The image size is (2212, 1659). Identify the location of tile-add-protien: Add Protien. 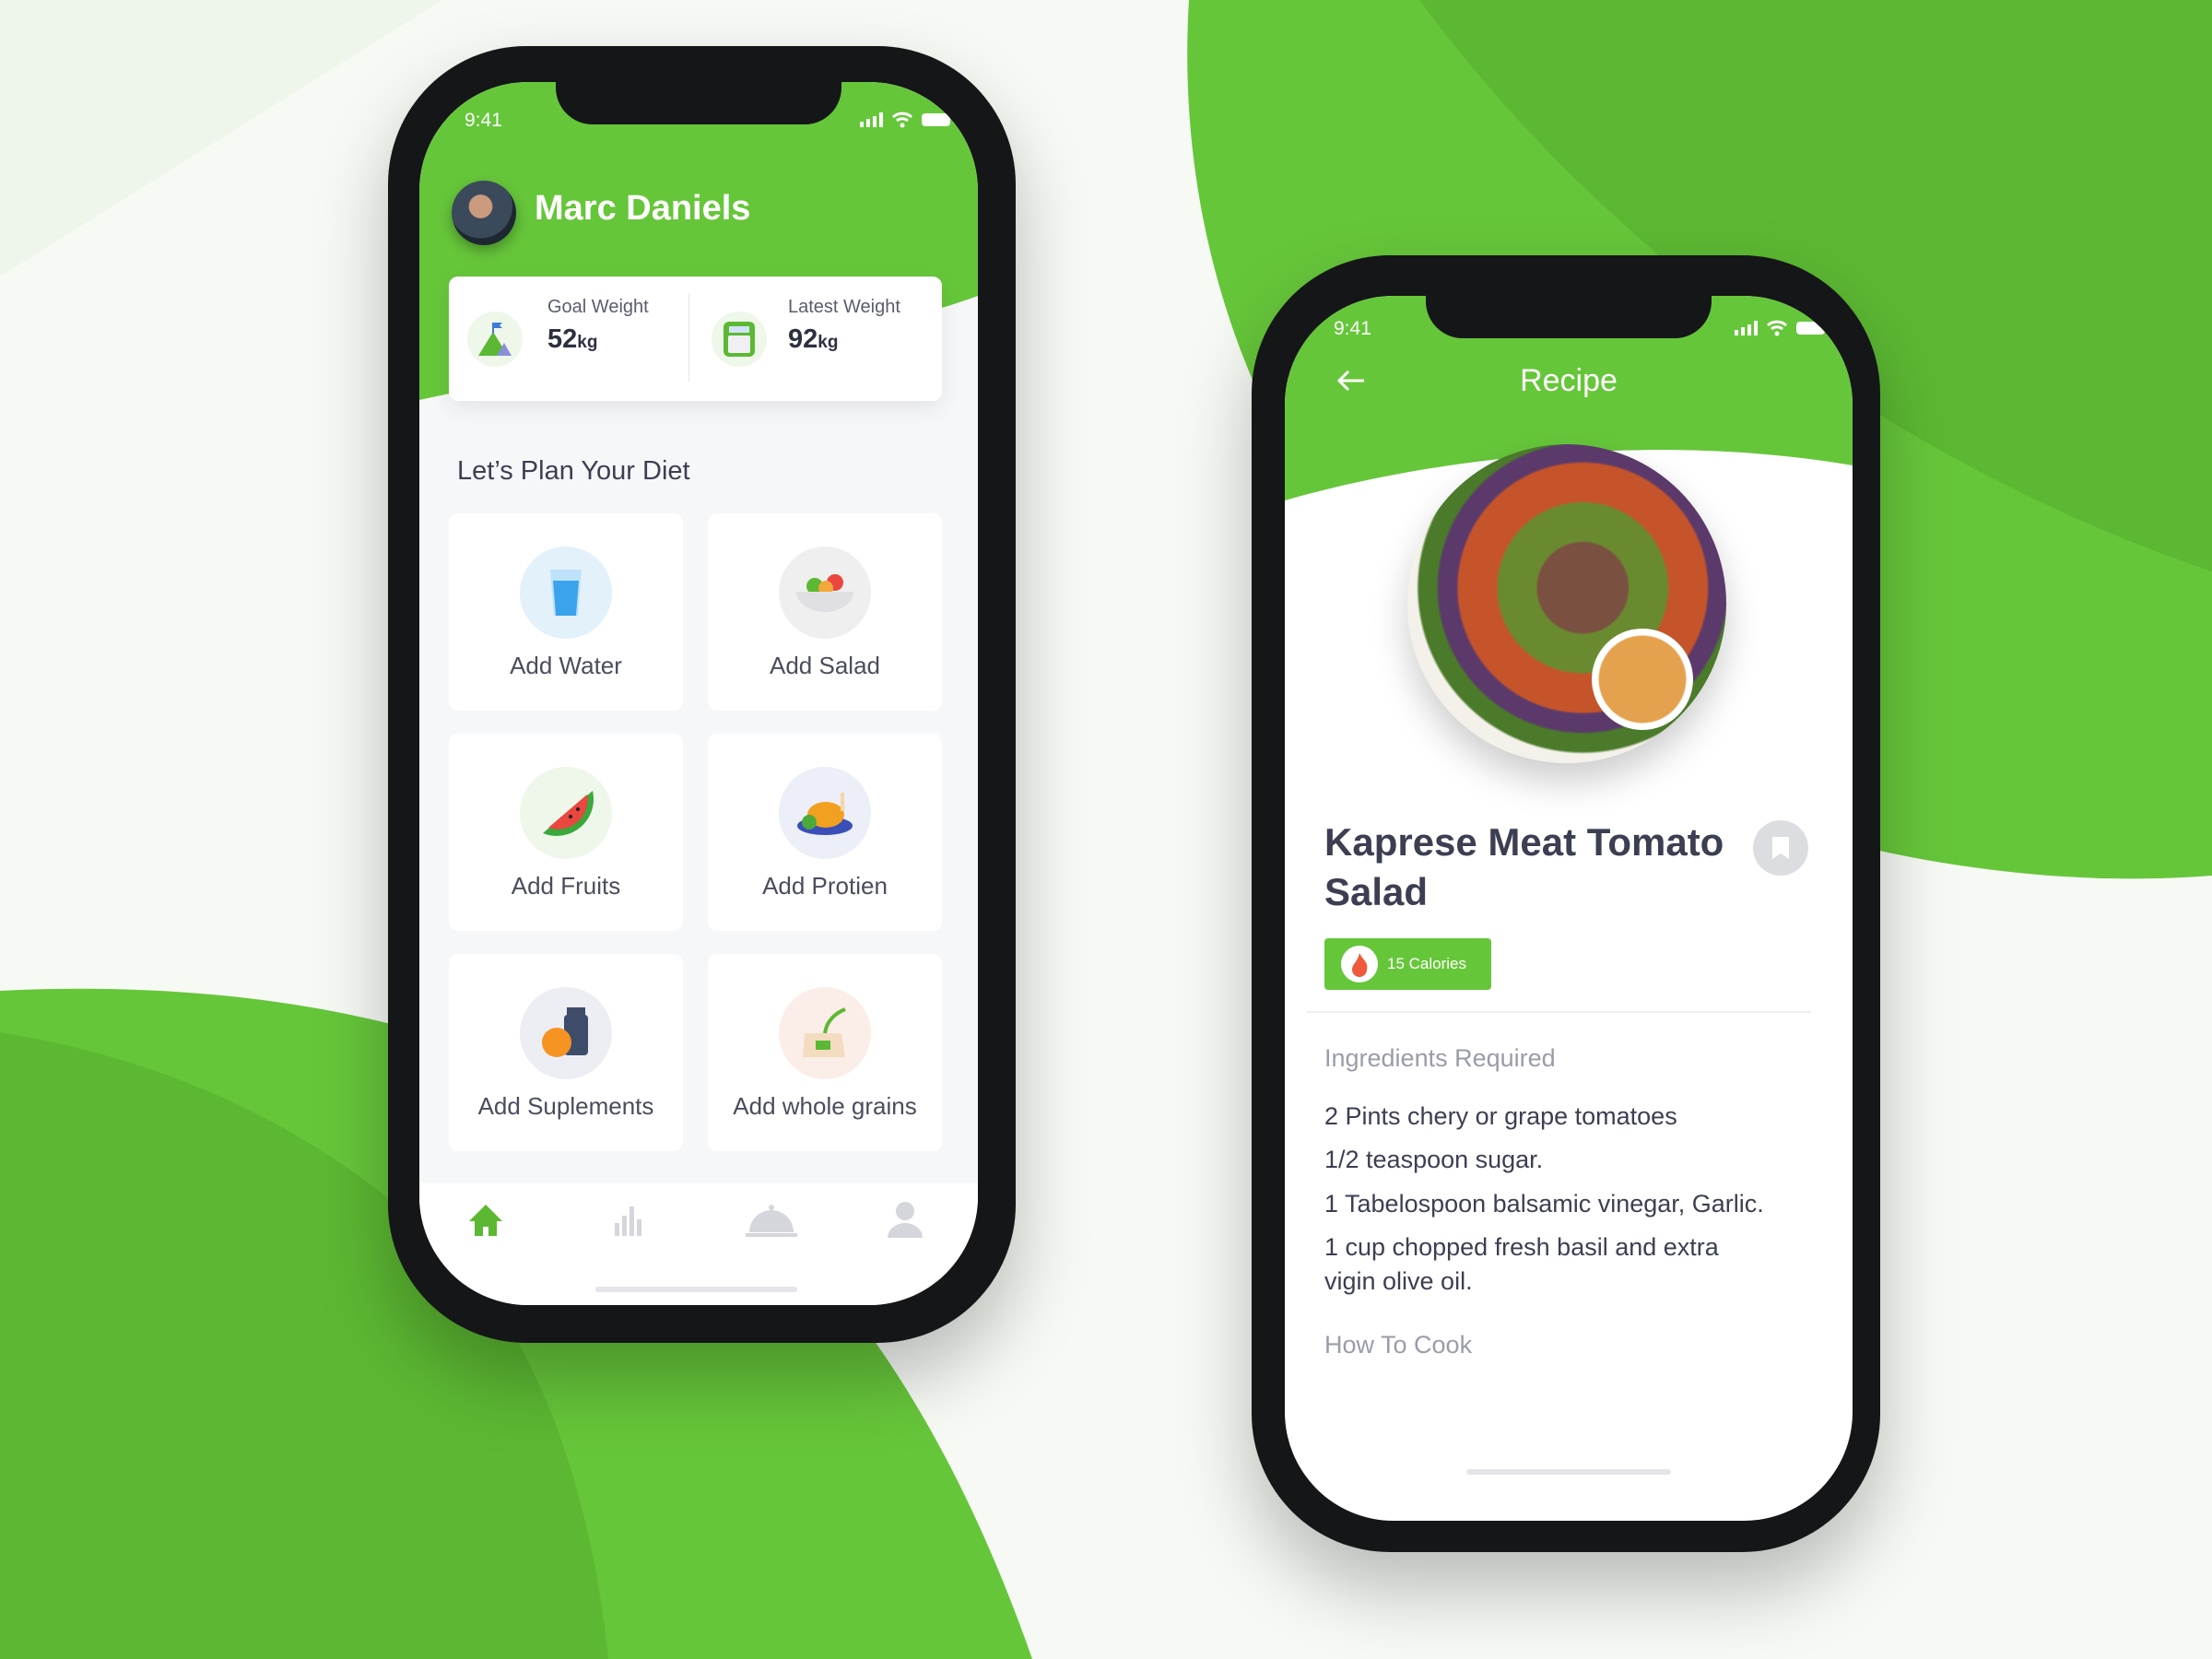
(825, 832).